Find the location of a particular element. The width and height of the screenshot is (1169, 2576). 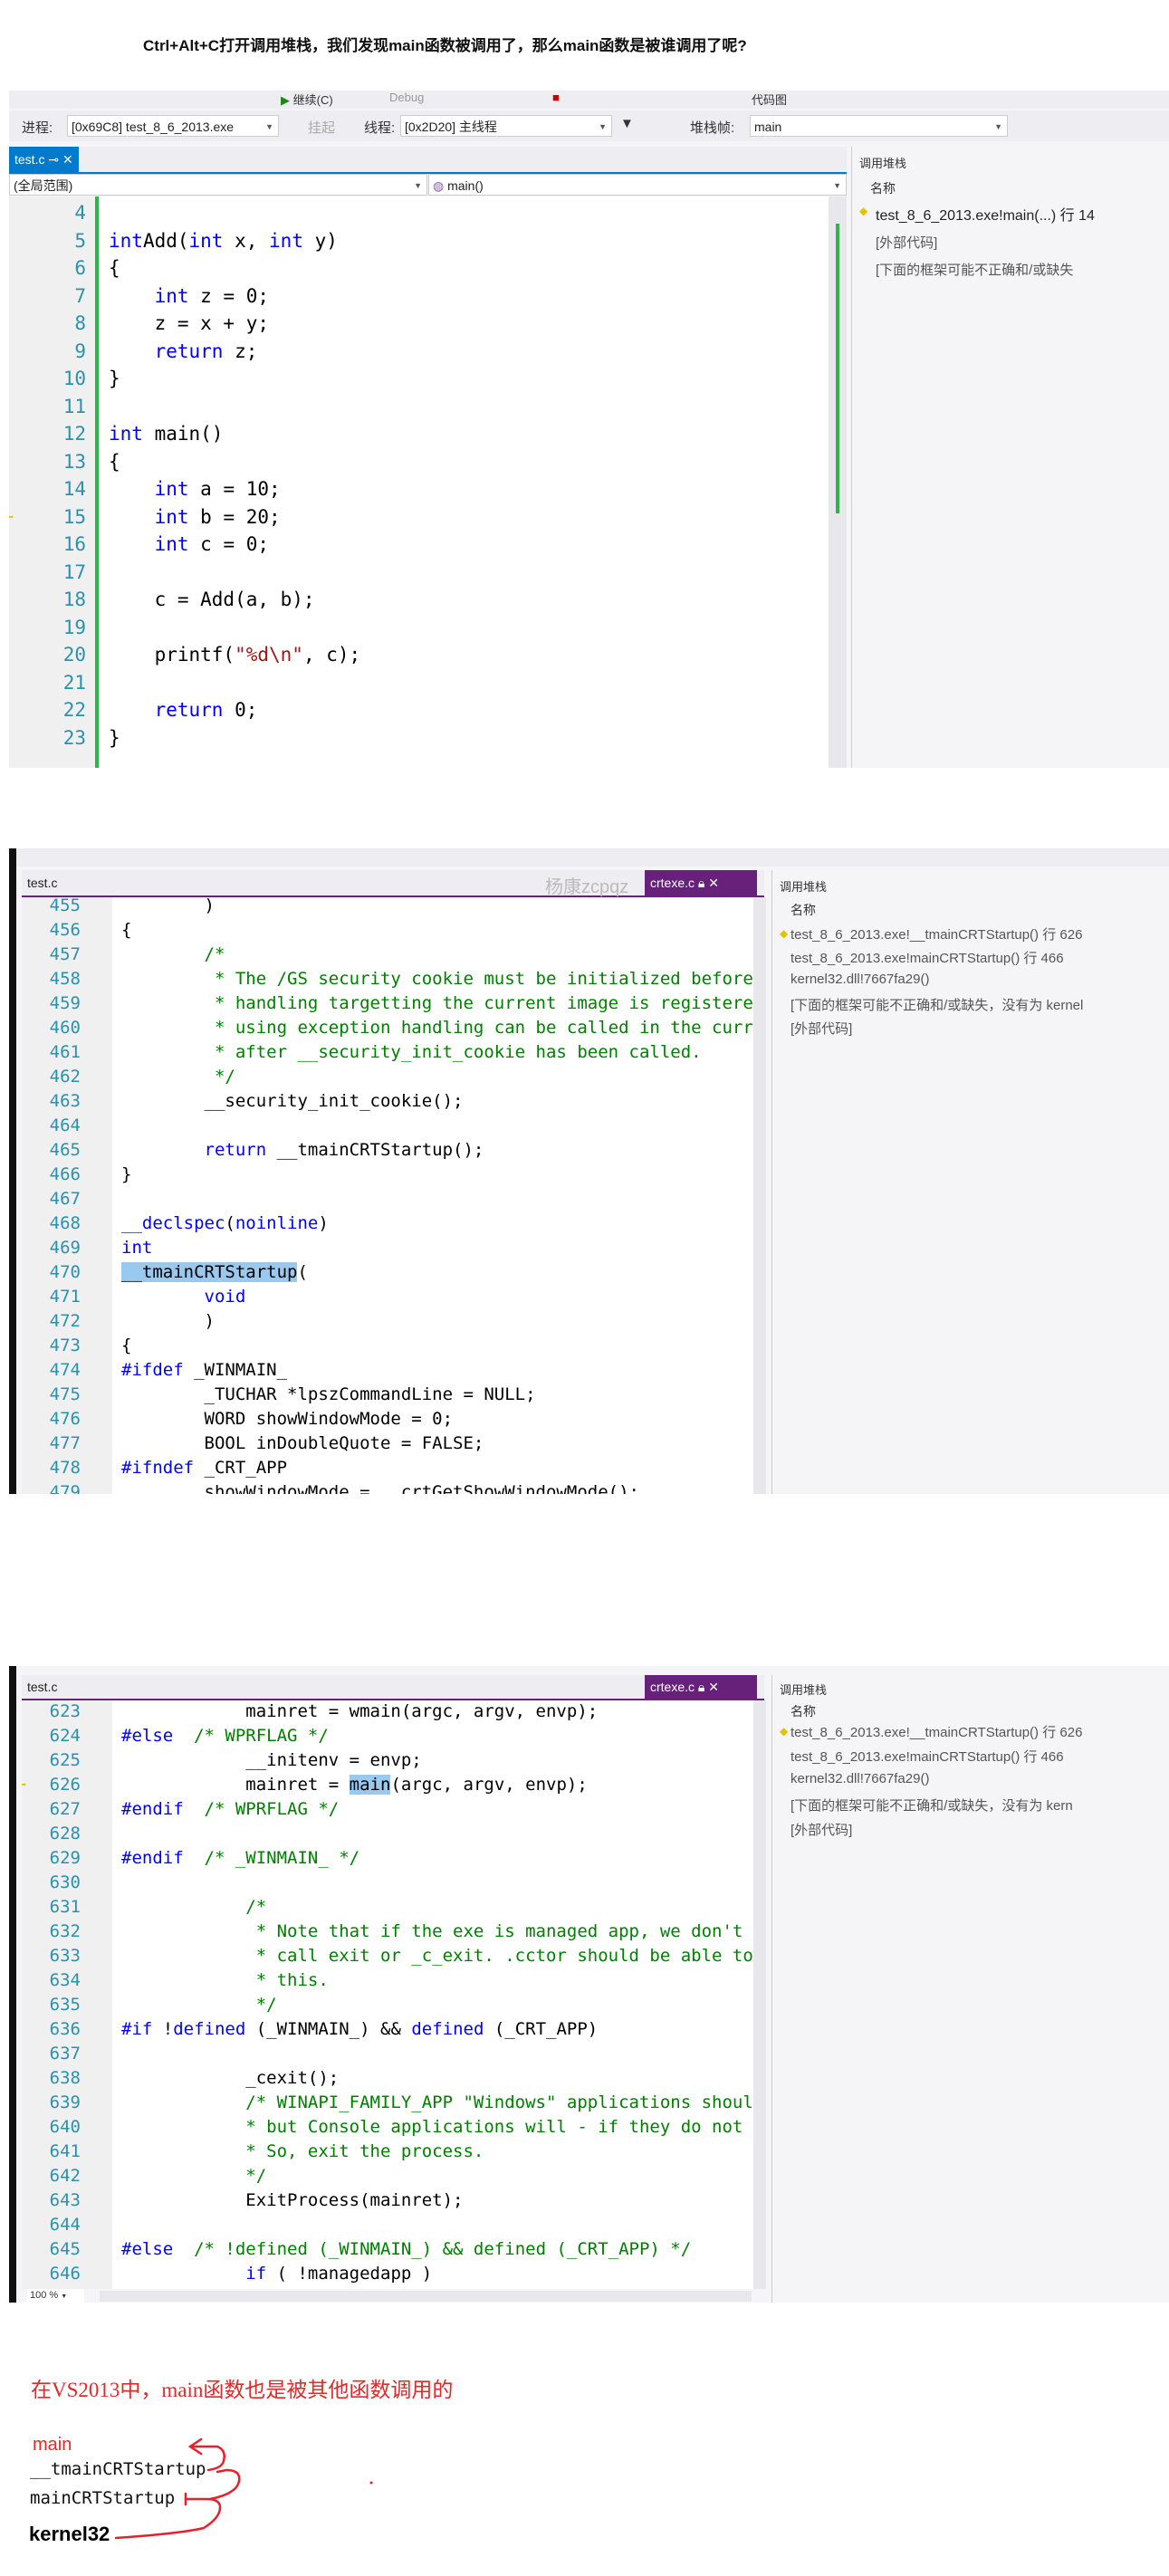

line-number: 474 is located at coordinates (65, 1370).